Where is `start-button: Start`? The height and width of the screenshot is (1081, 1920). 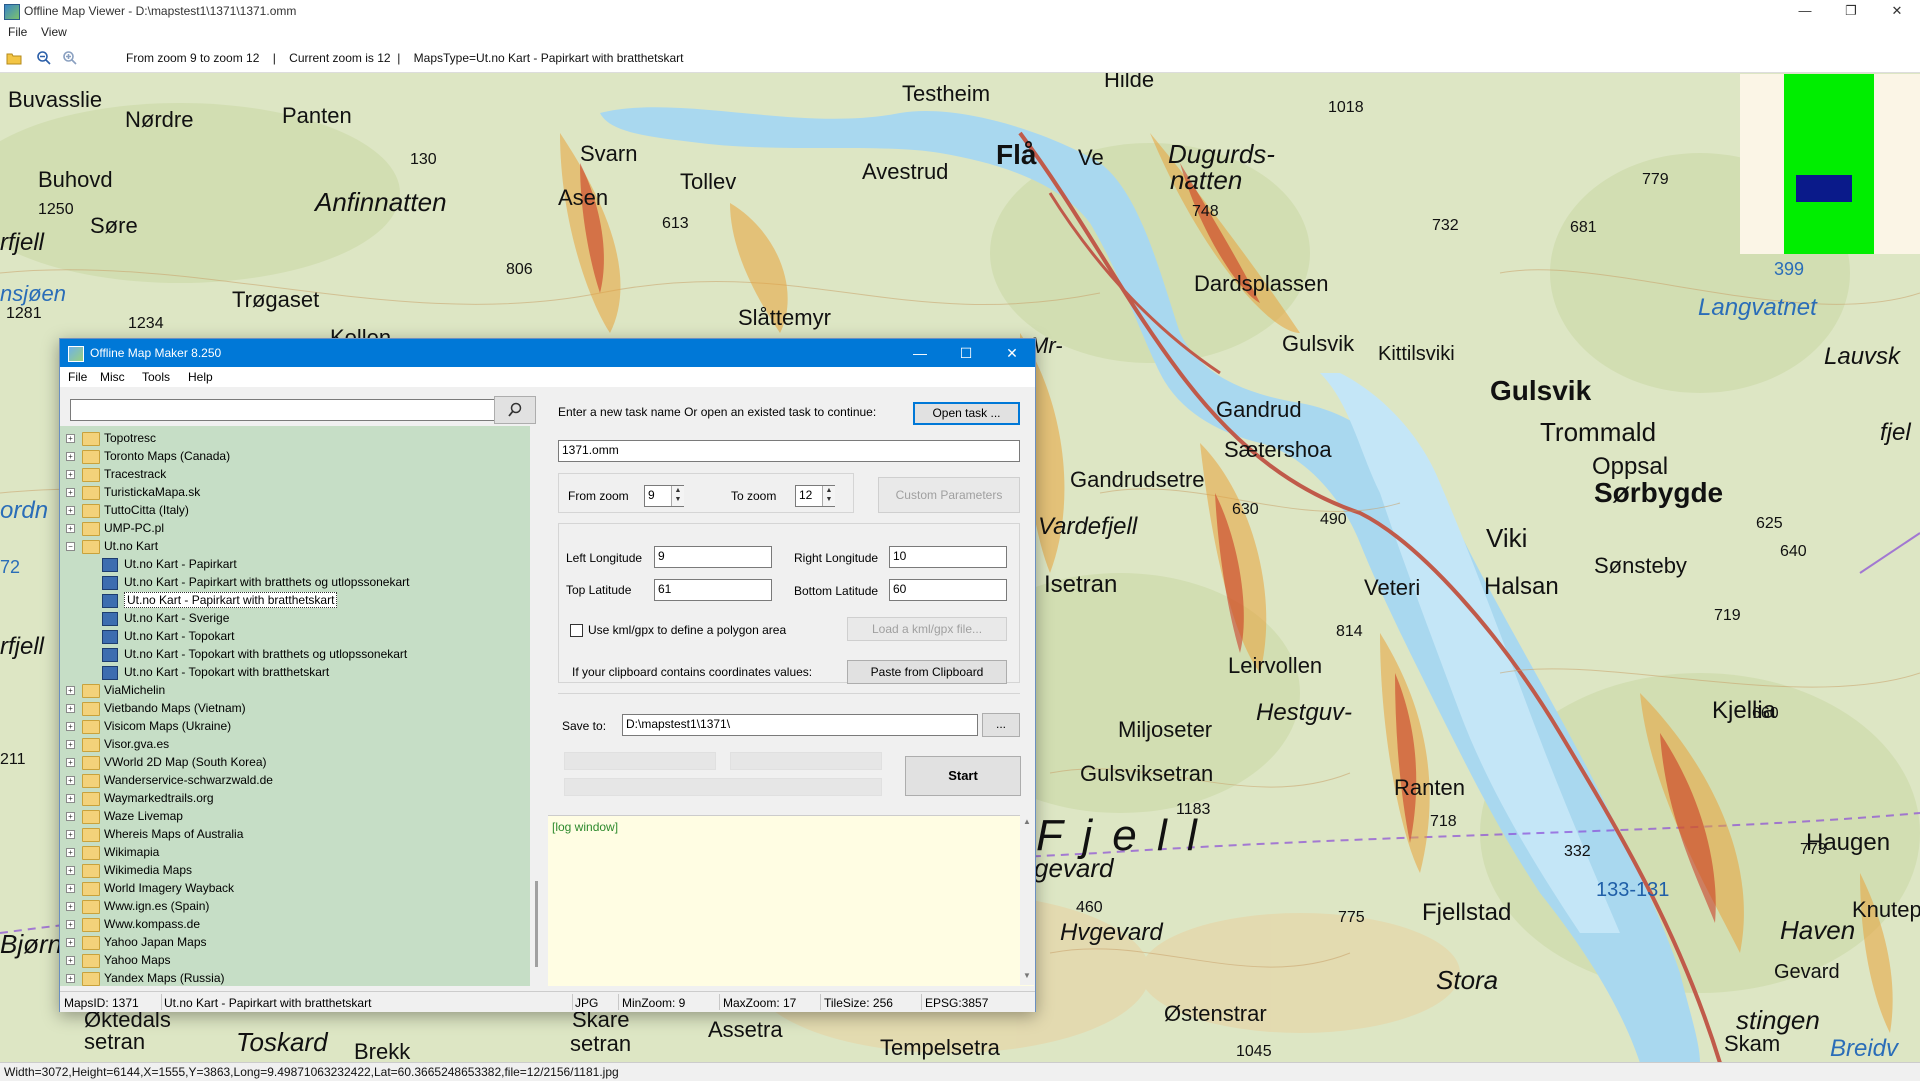 start-button: Start is located at coordinates (963, 776).